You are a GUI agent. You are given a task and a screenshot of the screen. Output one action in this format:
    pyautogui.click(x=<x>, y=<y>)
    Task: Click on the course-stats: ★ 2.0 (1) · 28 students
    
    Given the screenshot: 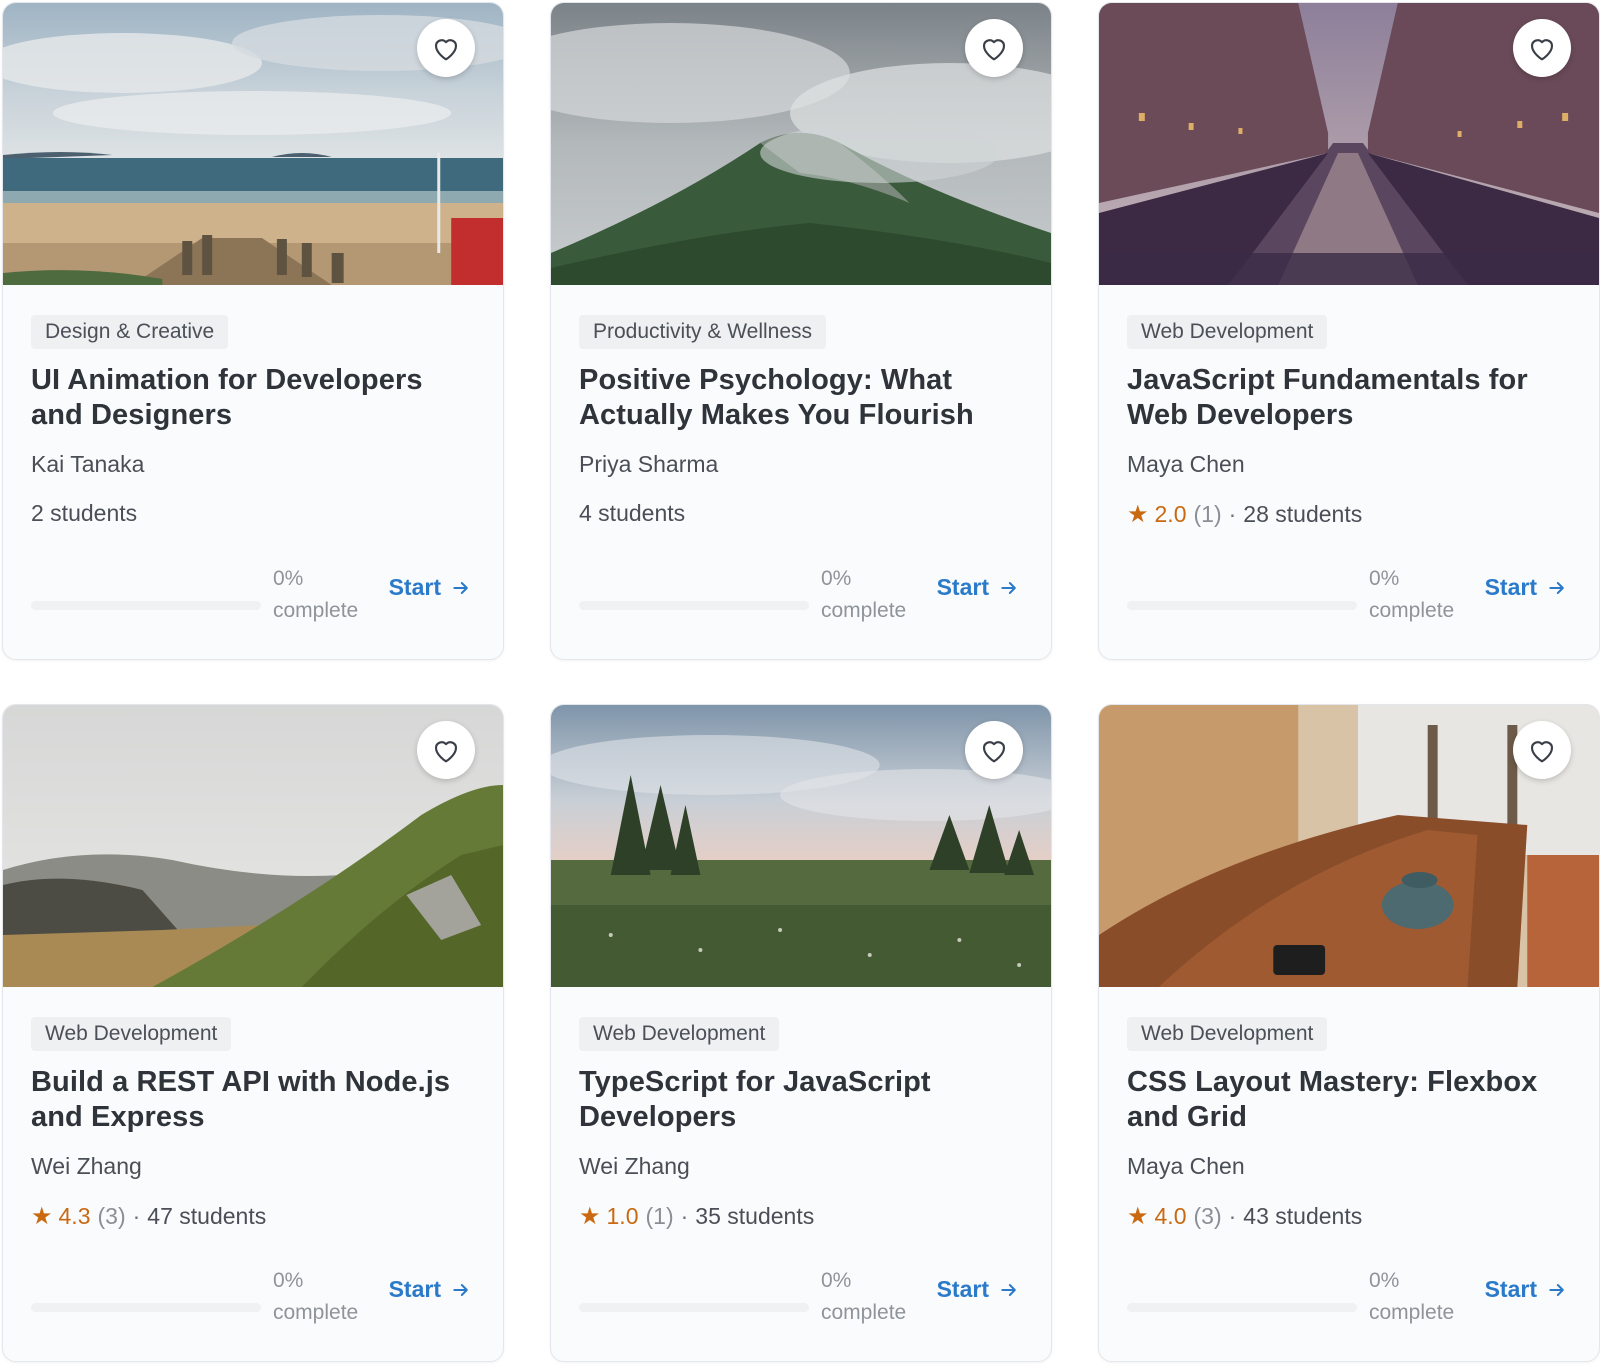 What is the action you would take?
    pyautogui.click(x=1349, y=514)
    